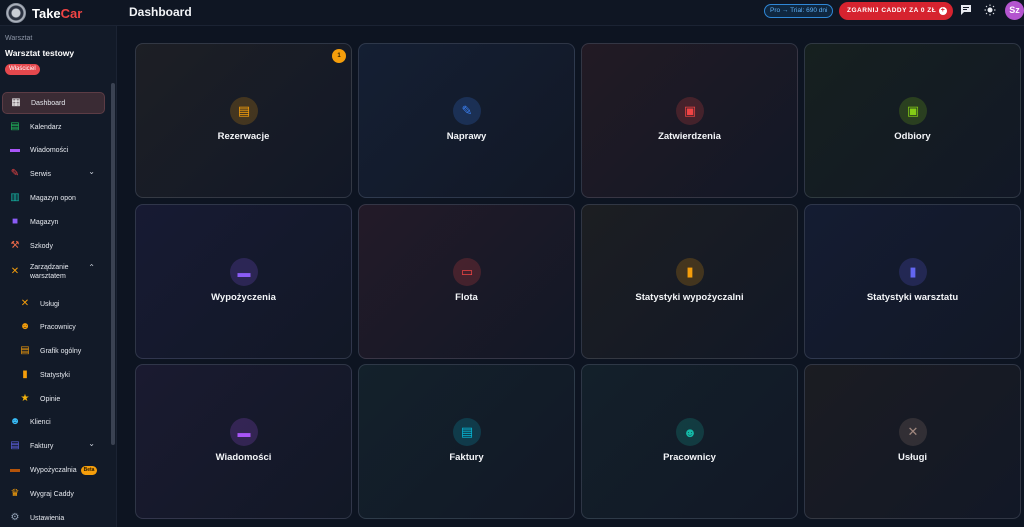  I want to click on sidebar-item-statystyki: ▮ Statystyki, so click(53, 375).